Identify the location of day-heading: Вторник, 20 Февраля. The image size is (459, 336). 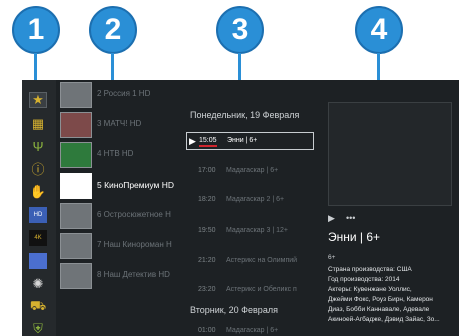
(234, 310).